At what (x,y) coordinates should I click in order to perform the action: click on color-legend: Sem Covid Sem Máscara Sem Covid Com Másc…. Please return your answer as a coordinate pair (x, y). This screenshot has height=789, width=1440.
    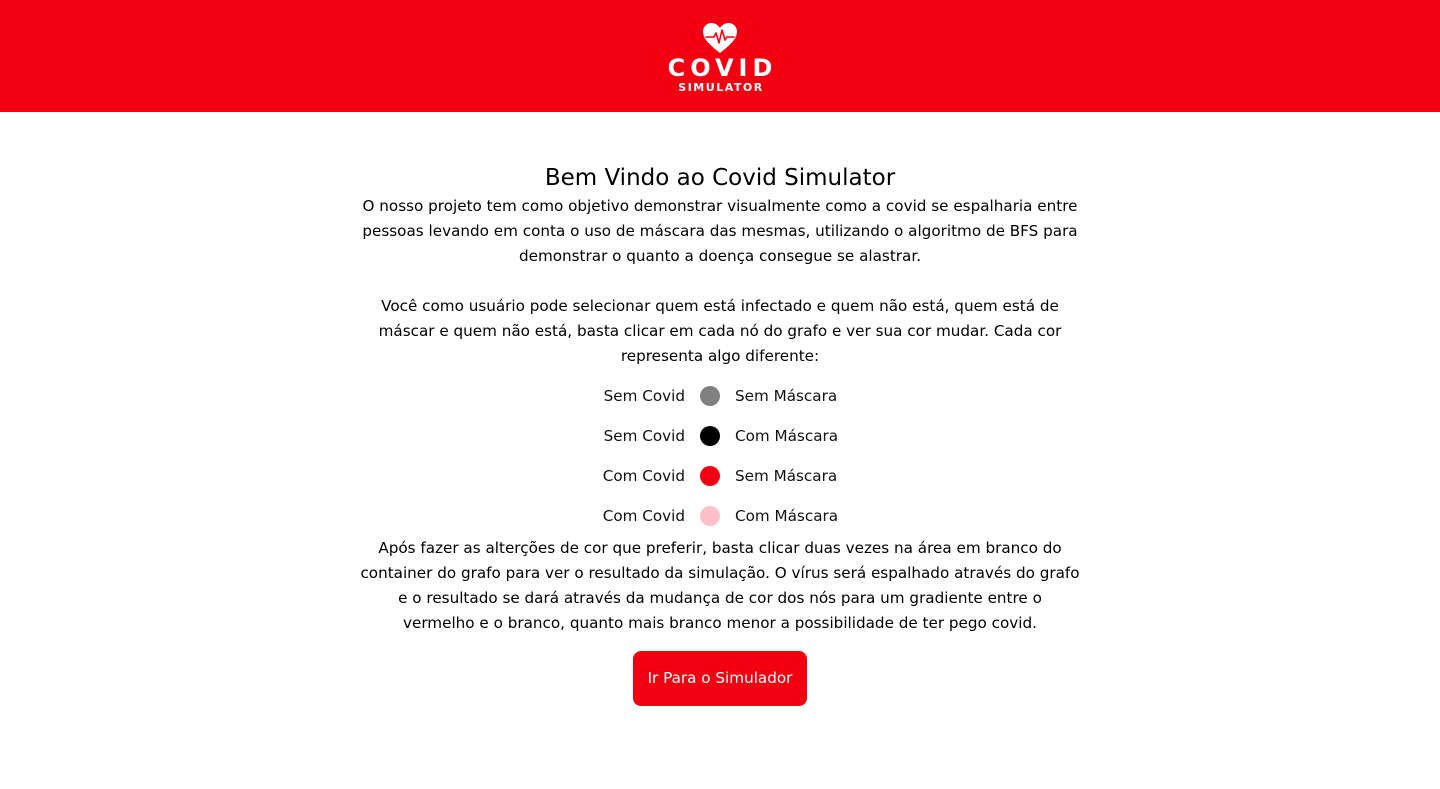
    Looking at the image, I should click on (720, 456).